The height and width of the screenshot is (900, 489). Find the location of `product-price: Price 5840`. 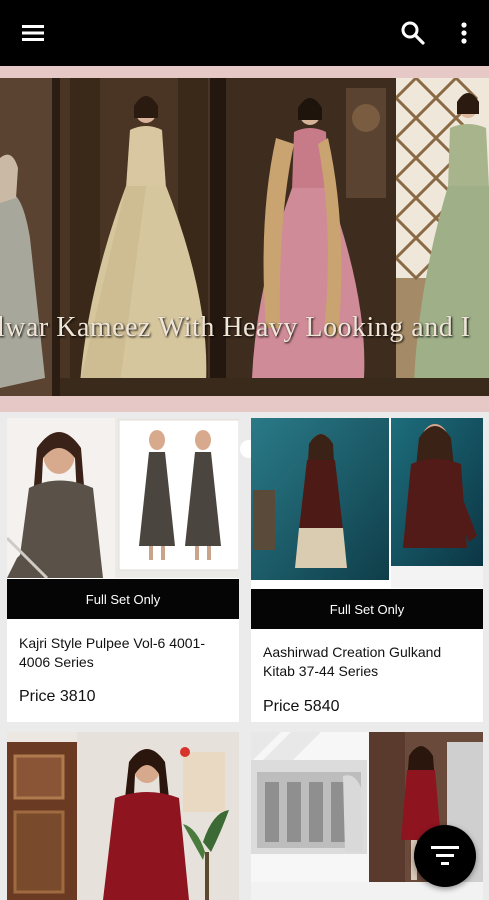

product-price: Price 5840 is located at coordinates (301, 706).